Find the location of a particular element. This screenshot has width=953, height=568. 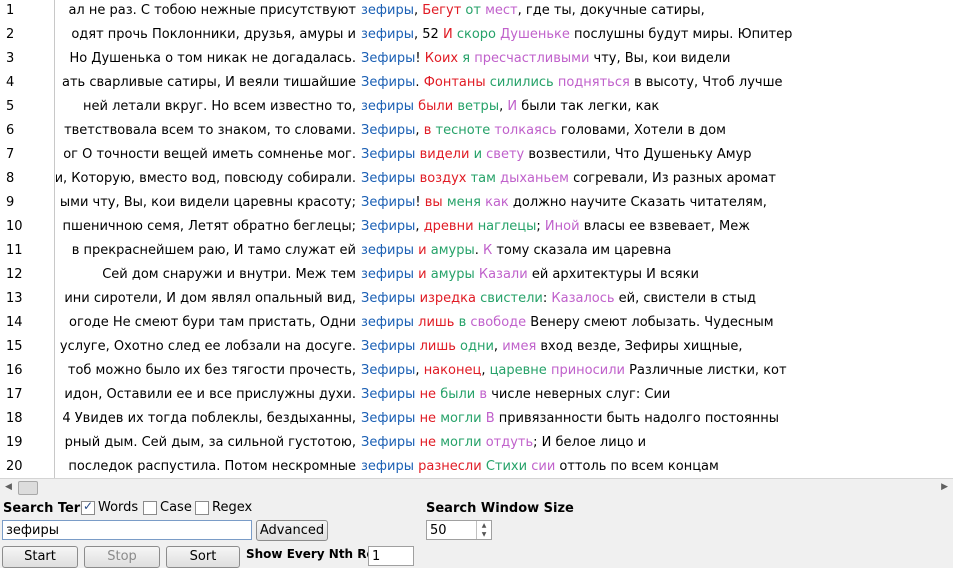

stop-button: Stop is located at coordinates (122, 557).